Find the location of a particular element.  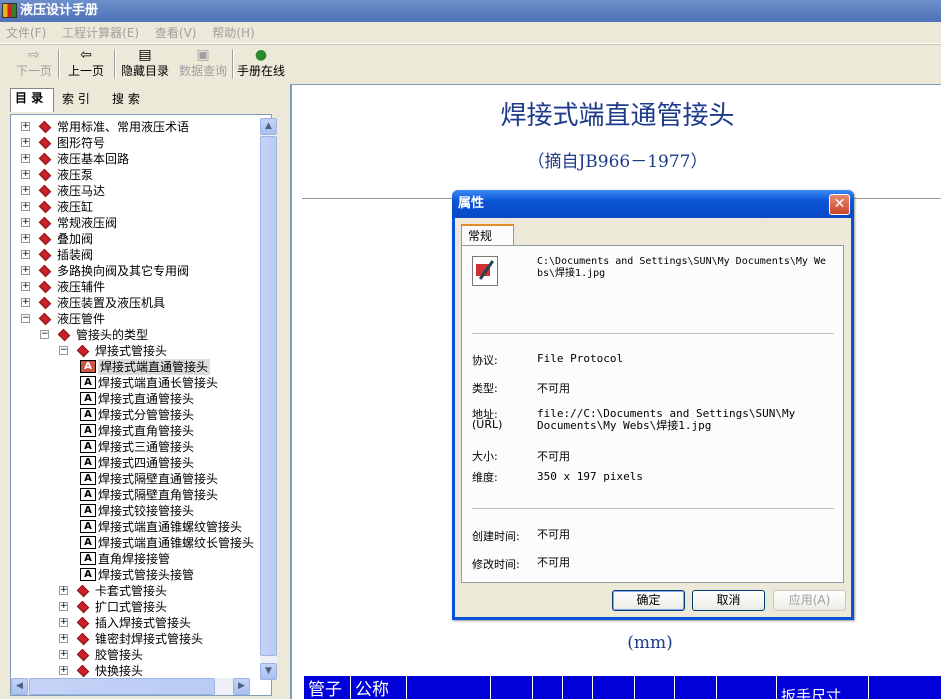

tree-item-label: 胶管接头 is located at coordinates (119, 655).